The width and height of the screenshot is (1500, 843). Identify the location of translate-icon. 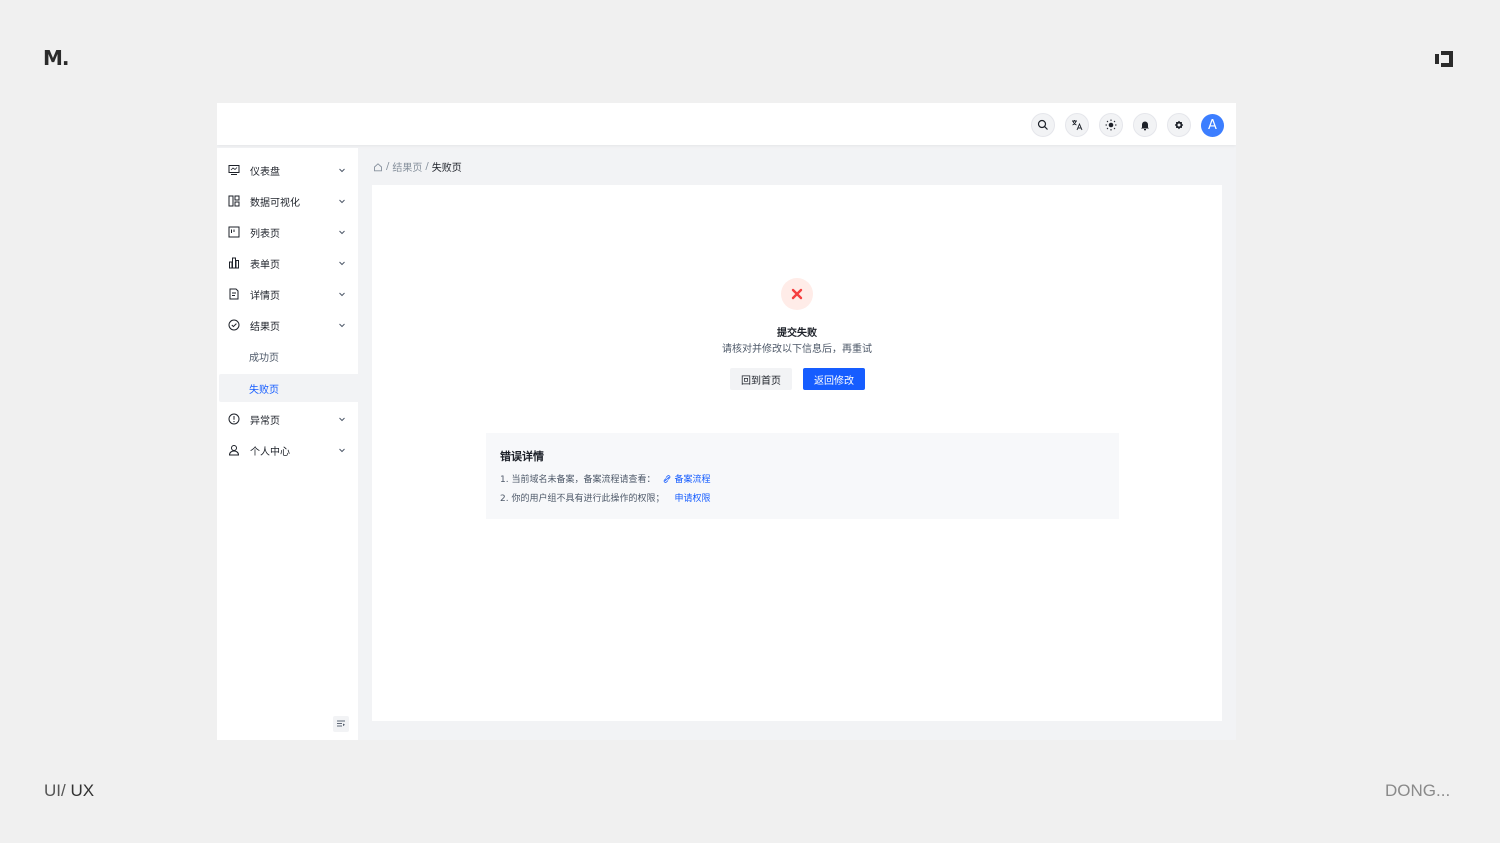
(1077, 125).